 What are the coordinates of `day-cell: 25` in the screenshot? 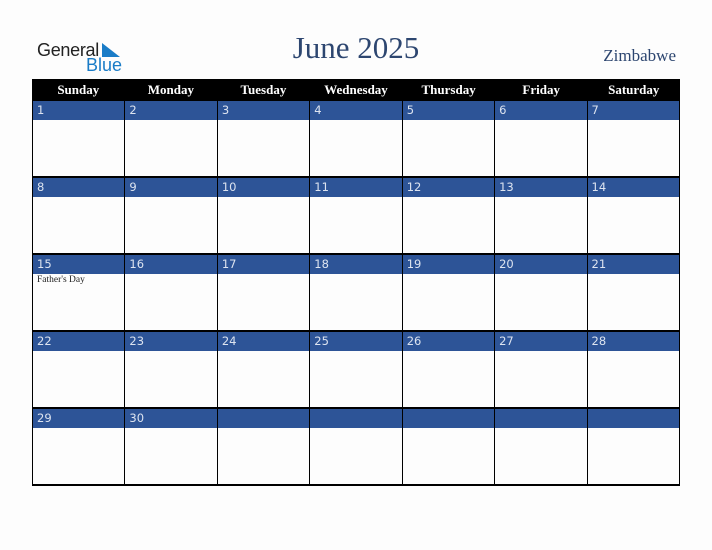 It's located at (355, 369).